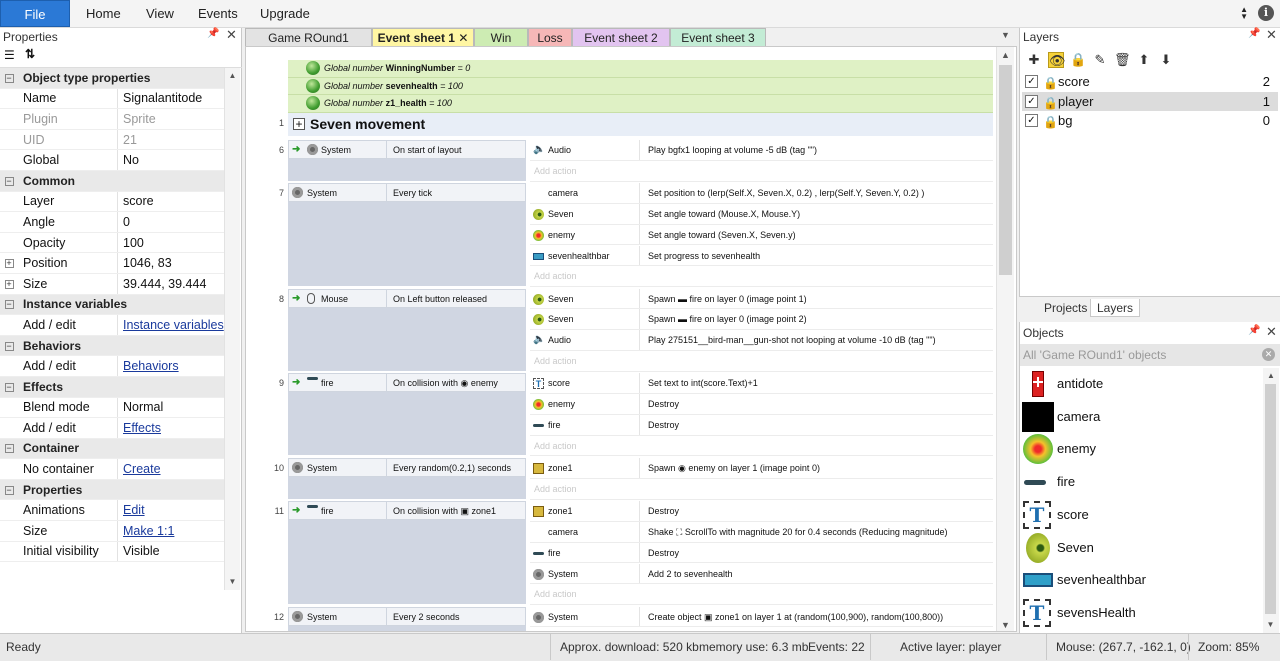  What do you see at coordinates (501, 37) in the screenshot?
I see `tab-win: Win` at bounding box center [501, 37].